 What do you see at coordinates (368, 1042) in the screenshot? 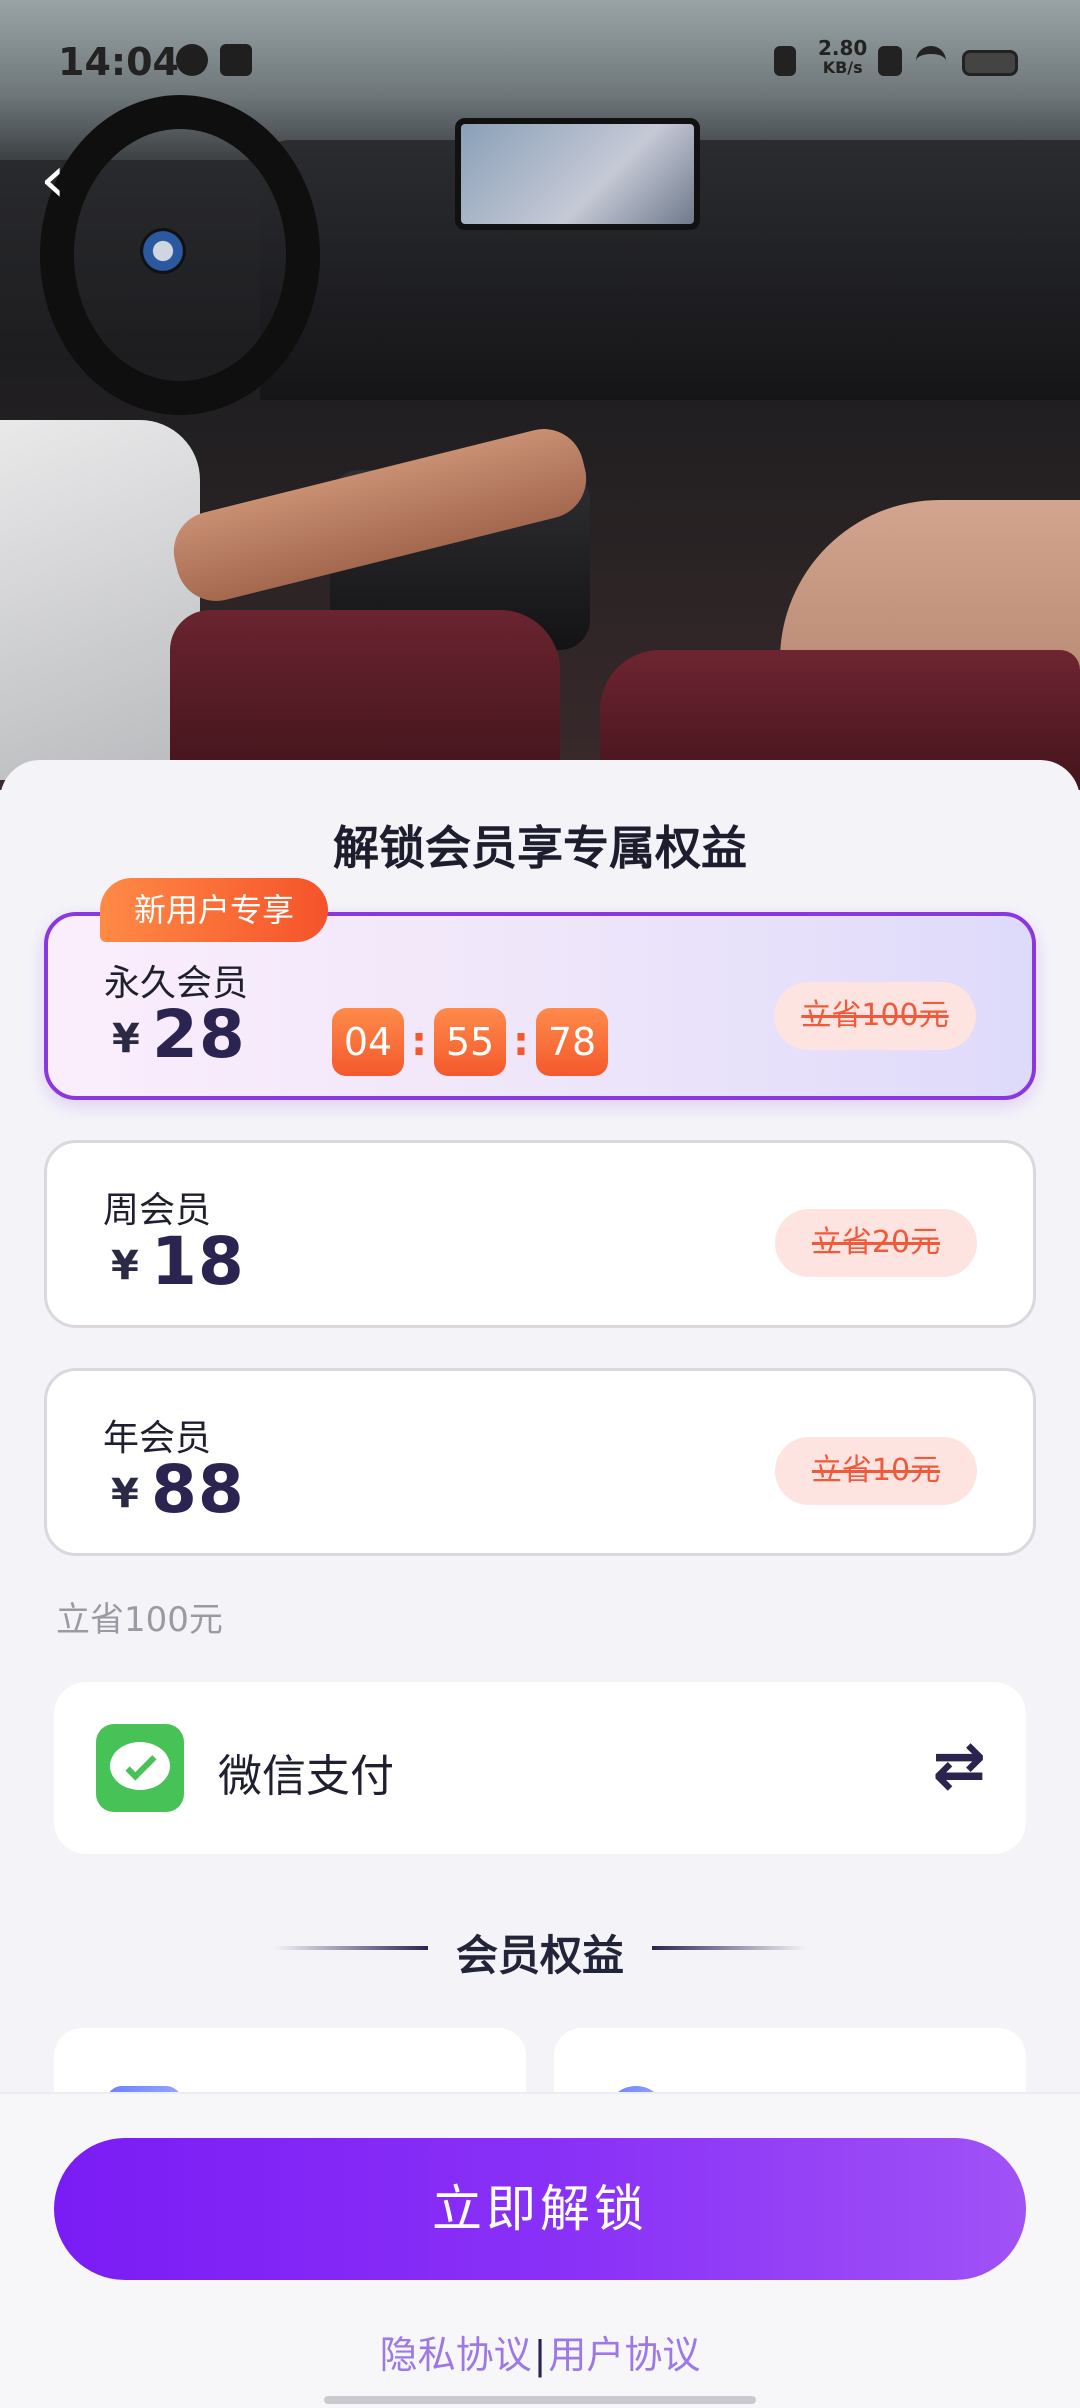
I see `countdown-hours: 04` at bounding box center [368, 1042].